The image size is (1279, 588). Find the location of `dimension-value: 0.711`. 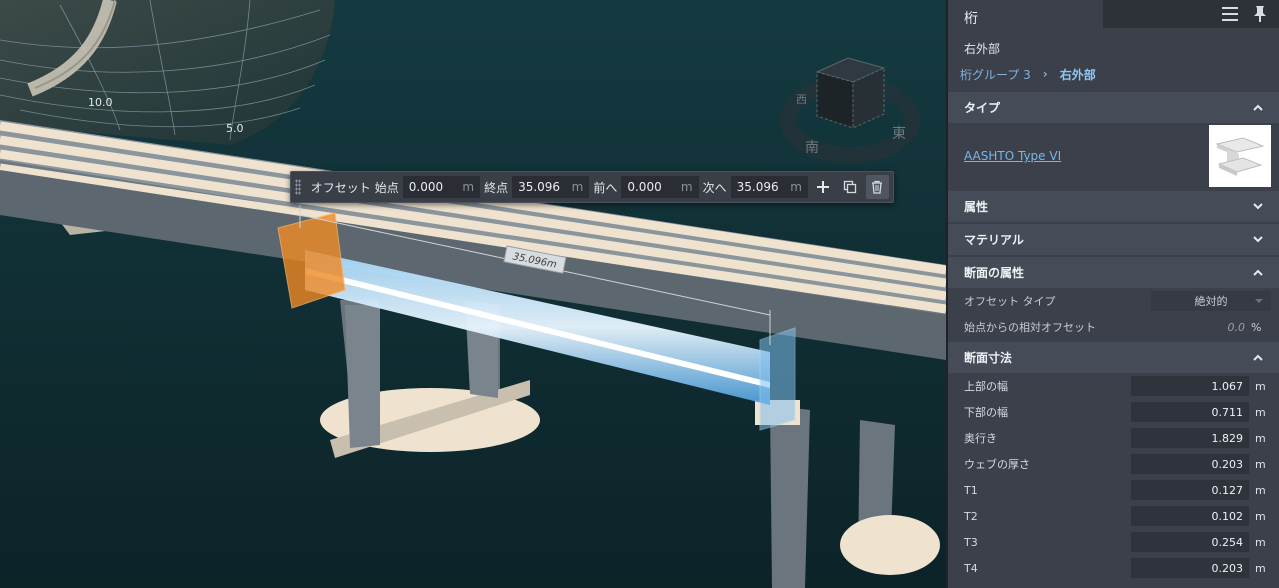

dimension-value: 0.711 is located at coordinates (1227, 412).